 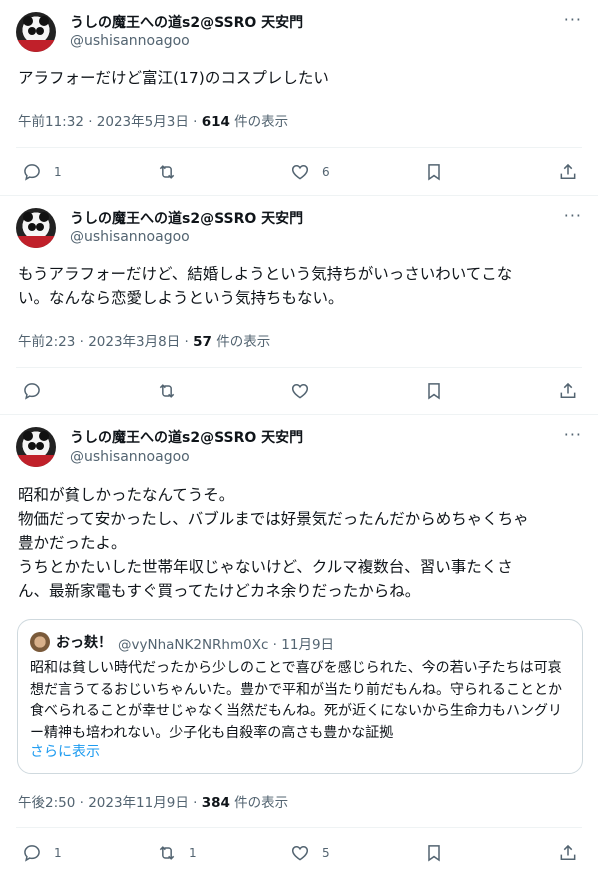 What do you see at coordinates (310, 172) in the screenshot?
I see `like-button: 6` at bounding box center [310, 172].